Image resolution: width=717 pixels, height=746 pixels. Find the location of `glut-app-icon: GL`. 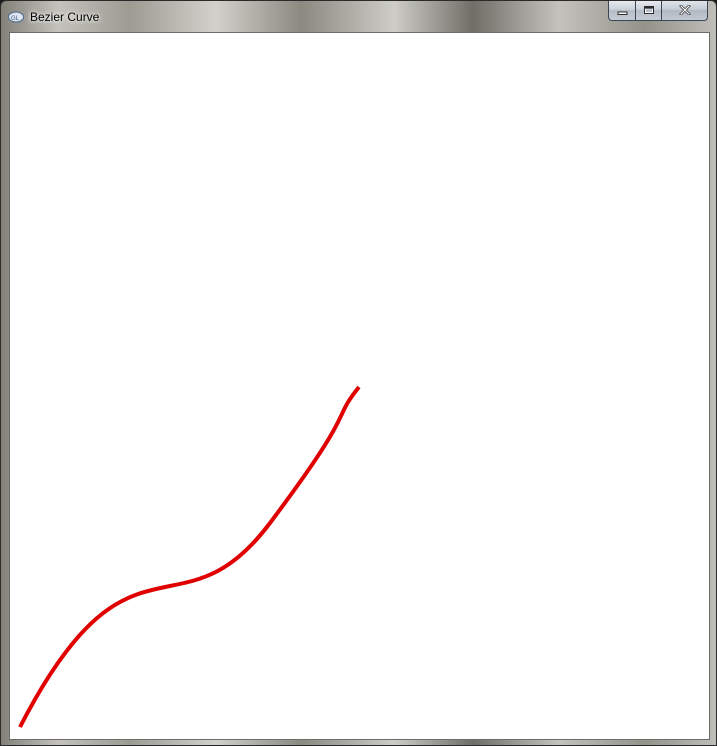

glut-app-icon: GL is located at coordinates (16, 16).